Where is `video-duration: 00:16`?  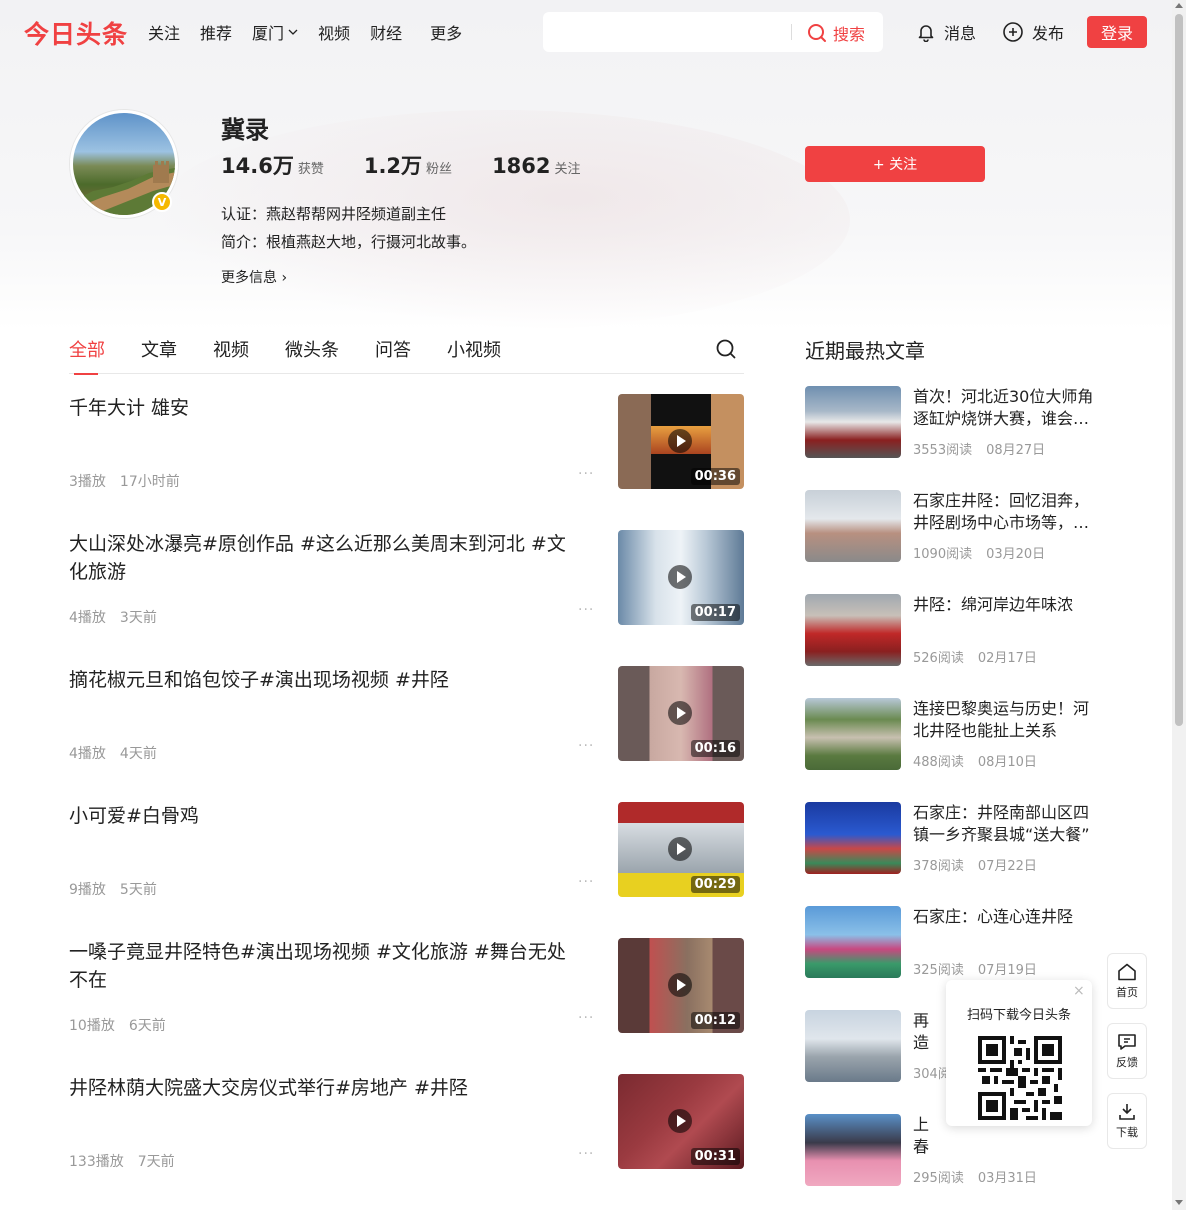 video-duration: 00:16 is located at coordinates (715, 748).